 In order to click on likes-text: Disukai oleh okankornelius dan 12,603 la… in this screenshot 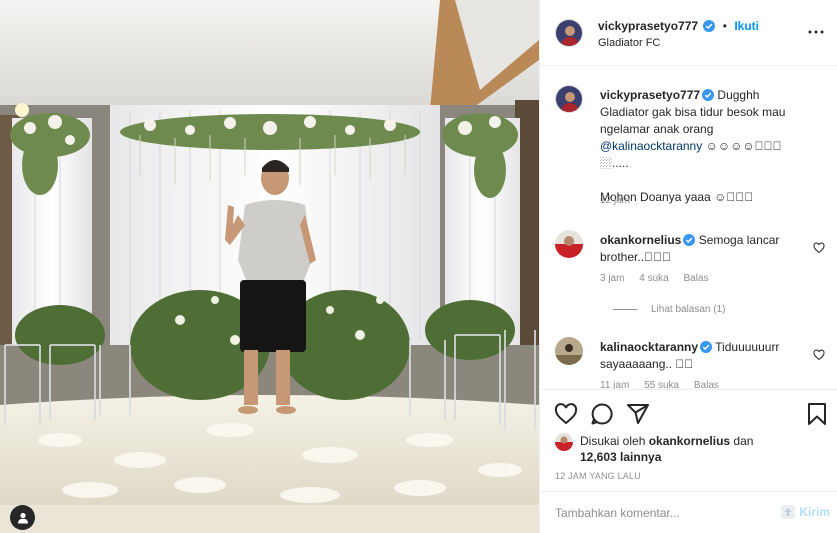, I will do `click(700, 449)`.